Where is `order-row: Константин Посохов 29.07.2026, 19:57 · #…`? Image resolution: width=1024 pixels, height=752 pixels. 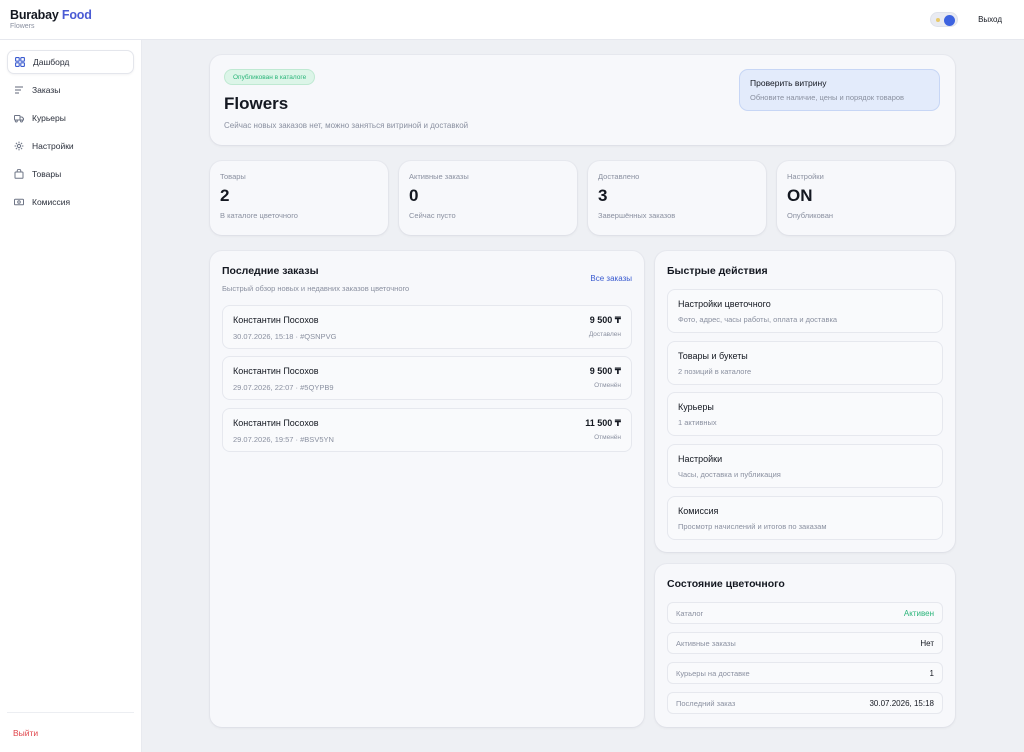
order-row: Константин Посохов 29.07.2026, 19:57 · #… is located at coordinates (427, 430).